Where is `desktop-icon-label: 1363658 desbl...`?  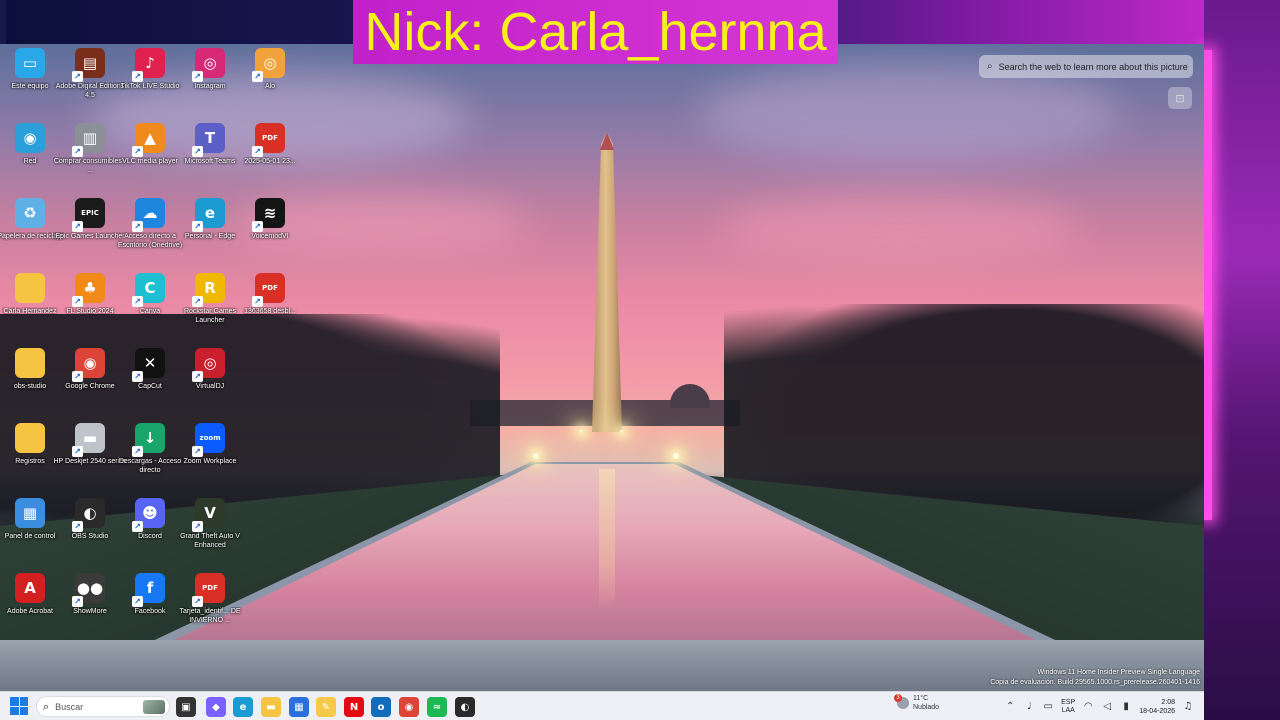 desktop-icon-label: 1363658 desbl... is located at coordinates (270, 311).